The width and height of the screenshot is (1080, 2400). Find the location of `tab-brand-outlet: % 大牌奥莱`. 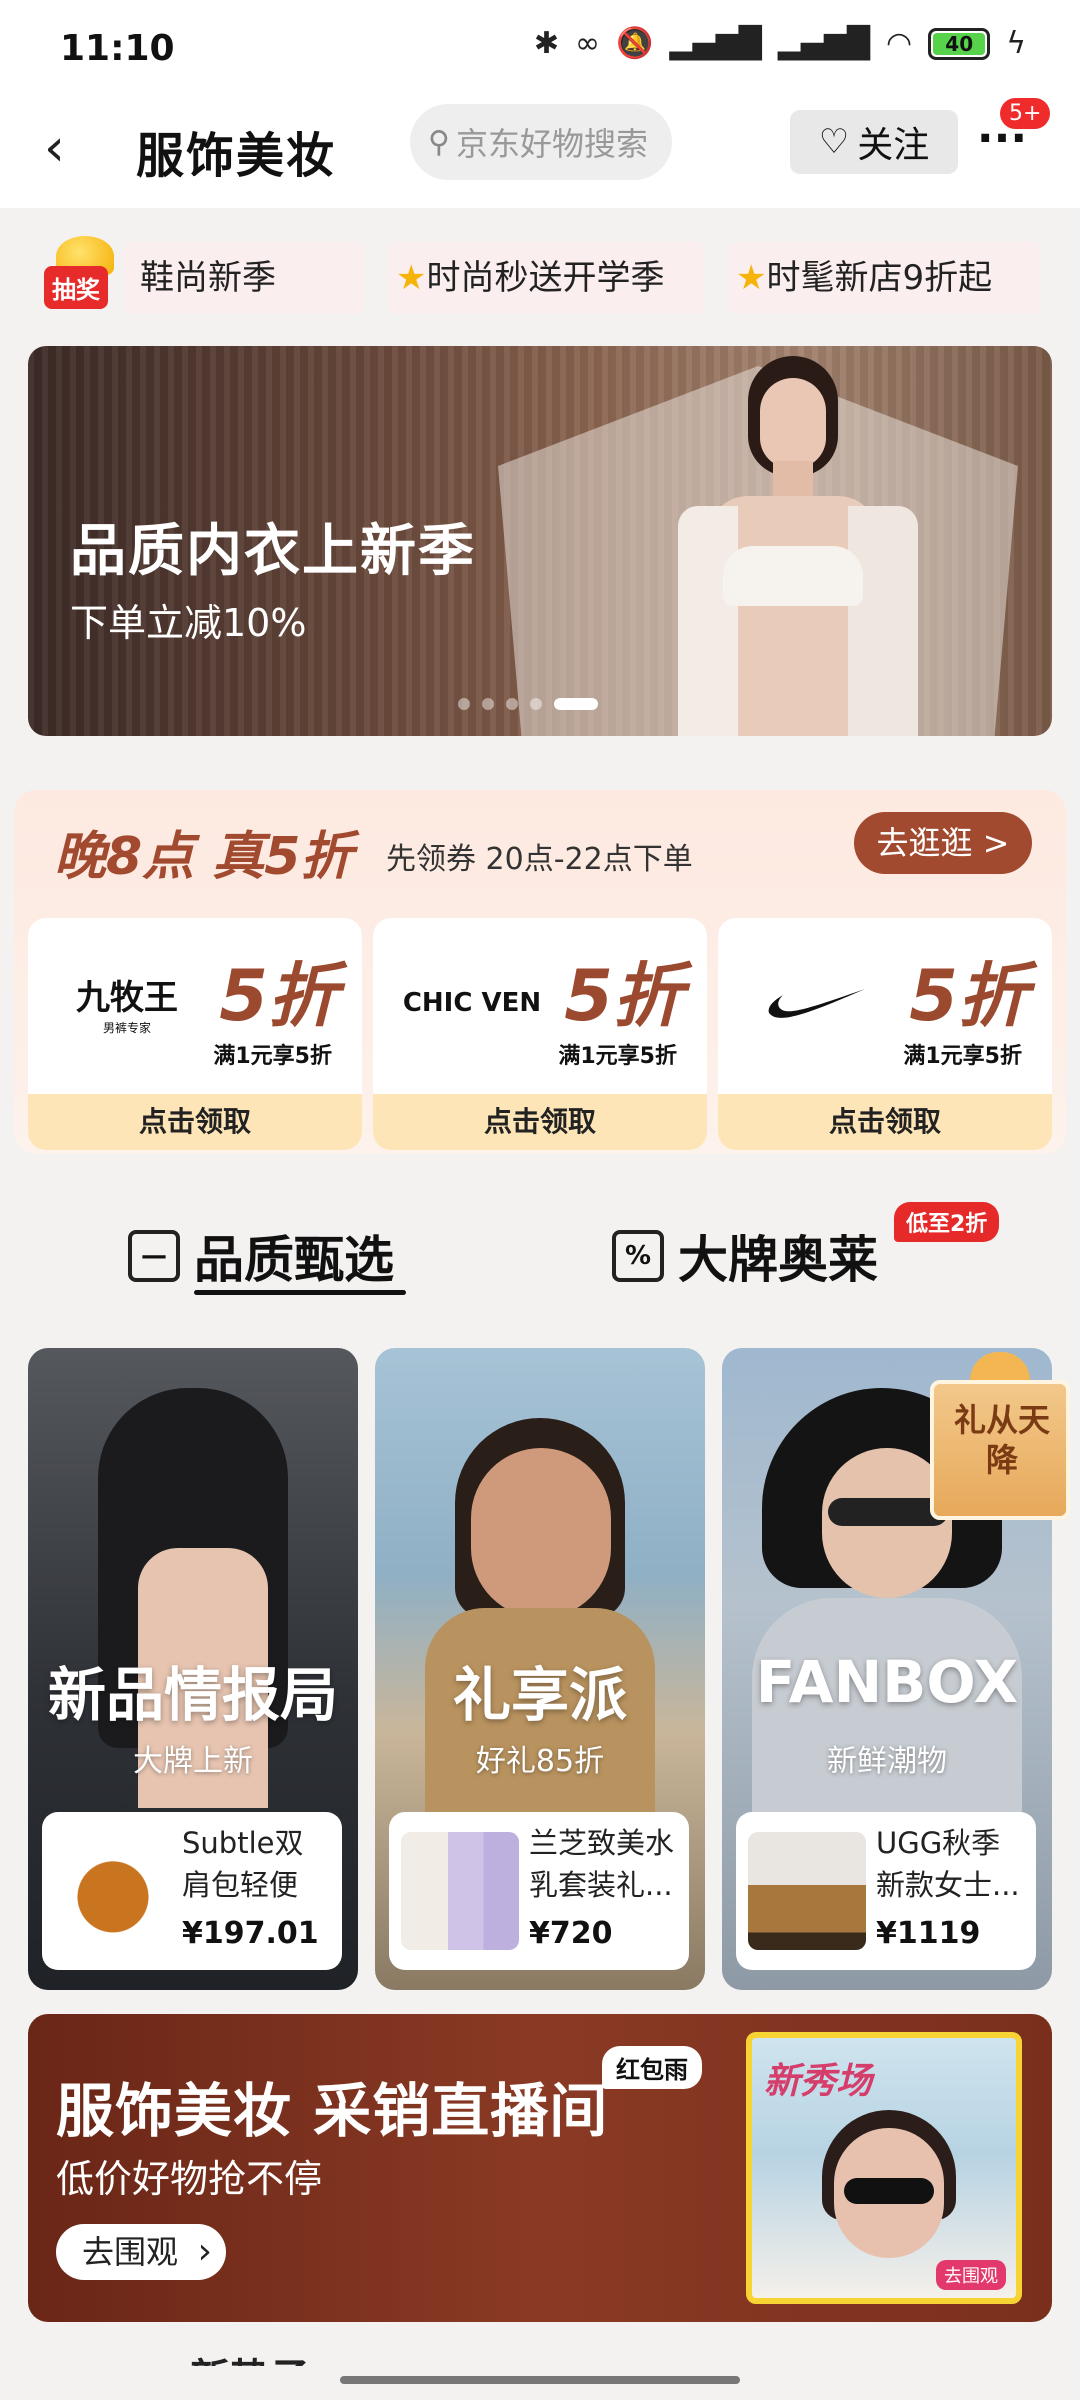

tab-brand-outlet: % 大牌奥莱 is located at coordinates (745, 1256).